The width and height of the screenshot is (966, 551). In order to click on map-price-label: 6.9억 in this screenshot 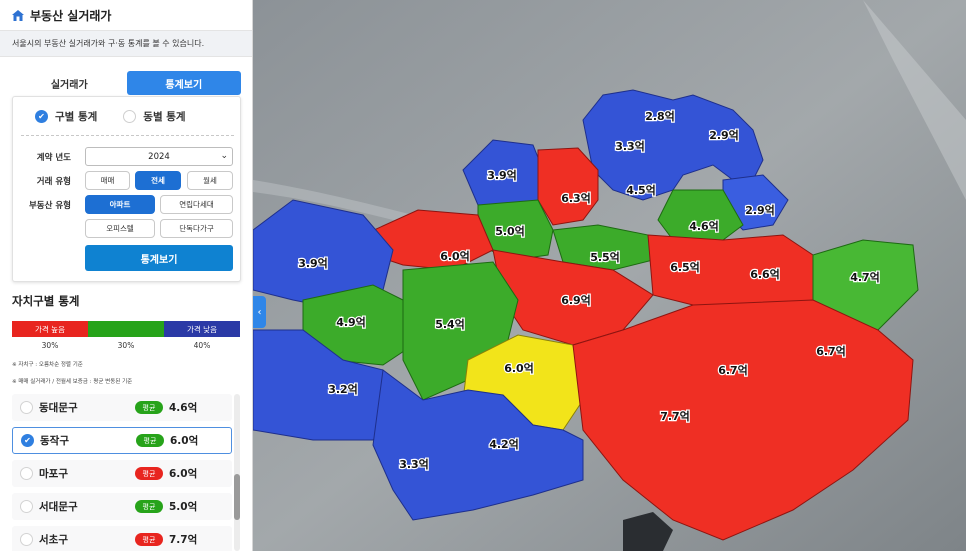, I will do `click(576, 300)`.